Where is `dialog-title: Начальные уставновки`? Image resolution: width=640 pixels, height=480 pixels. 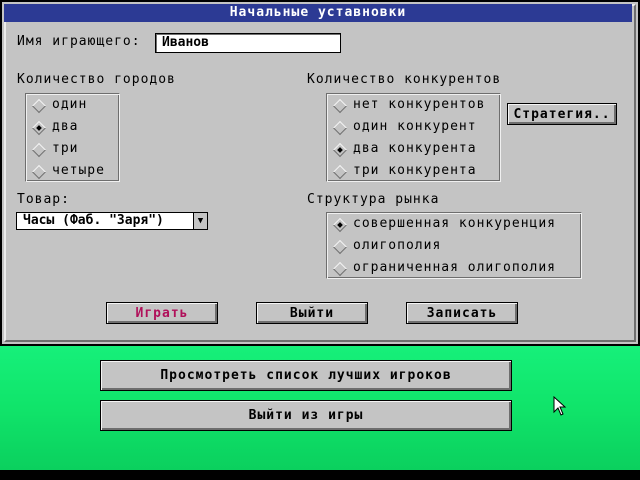
dialog-title: Начальные уставновки is located at coordinates (318, 13).